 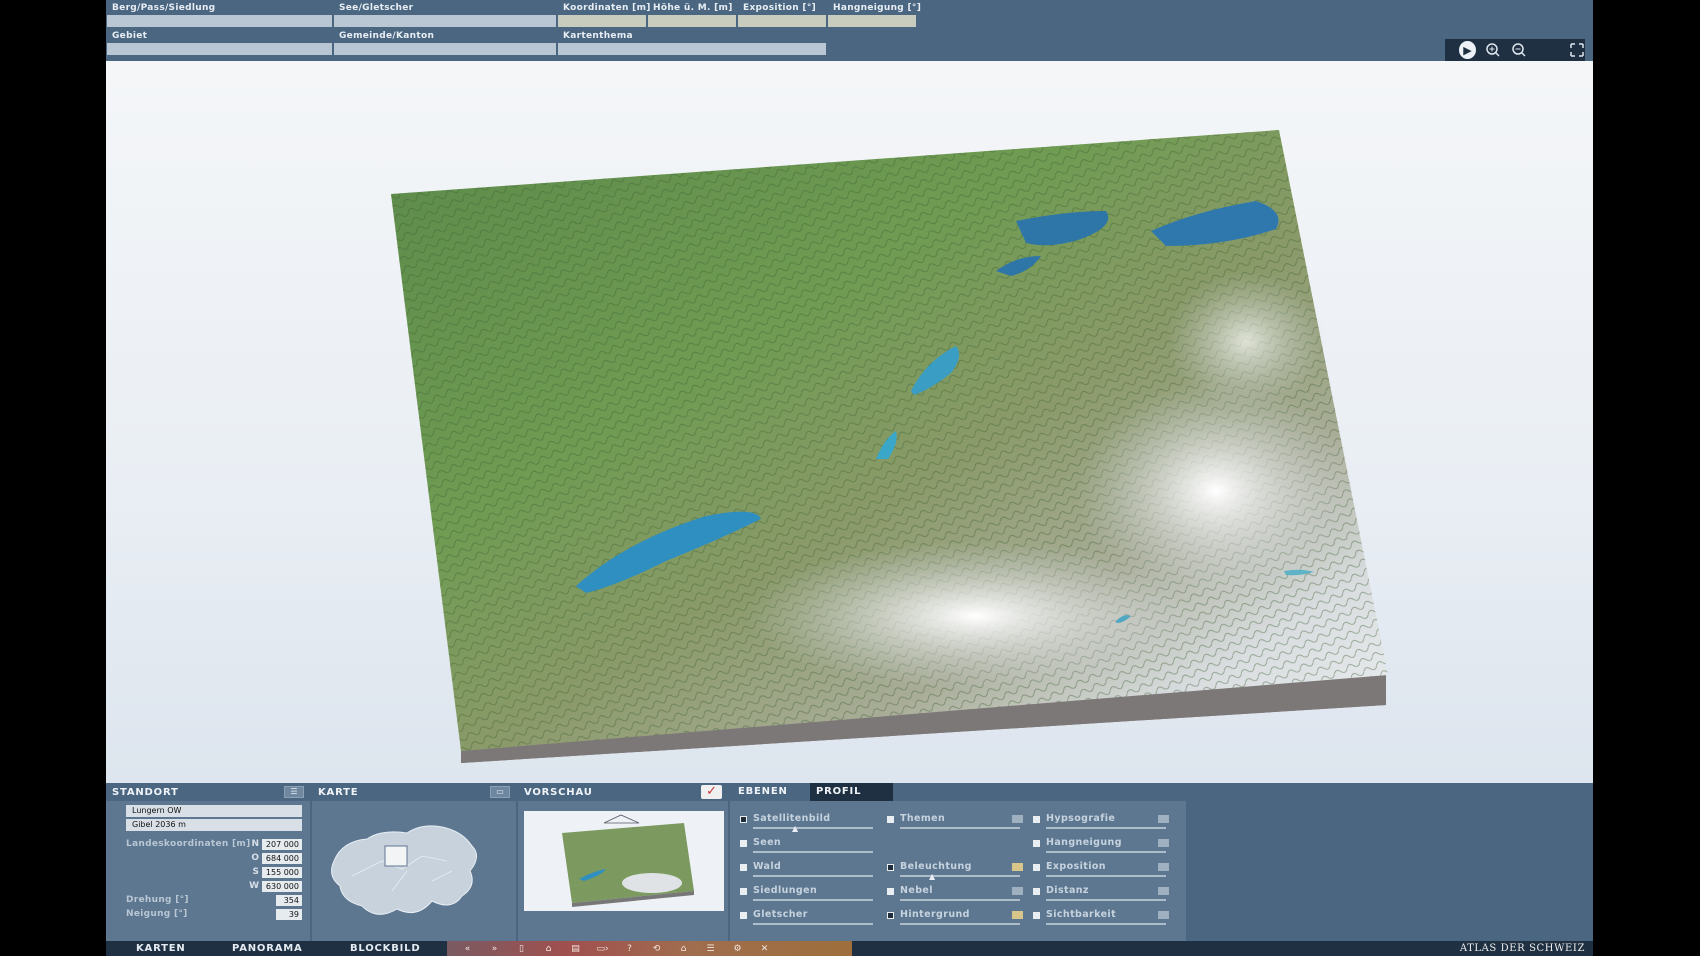 I want to click on fullscreen-icon, so click(x=1576, y=50).